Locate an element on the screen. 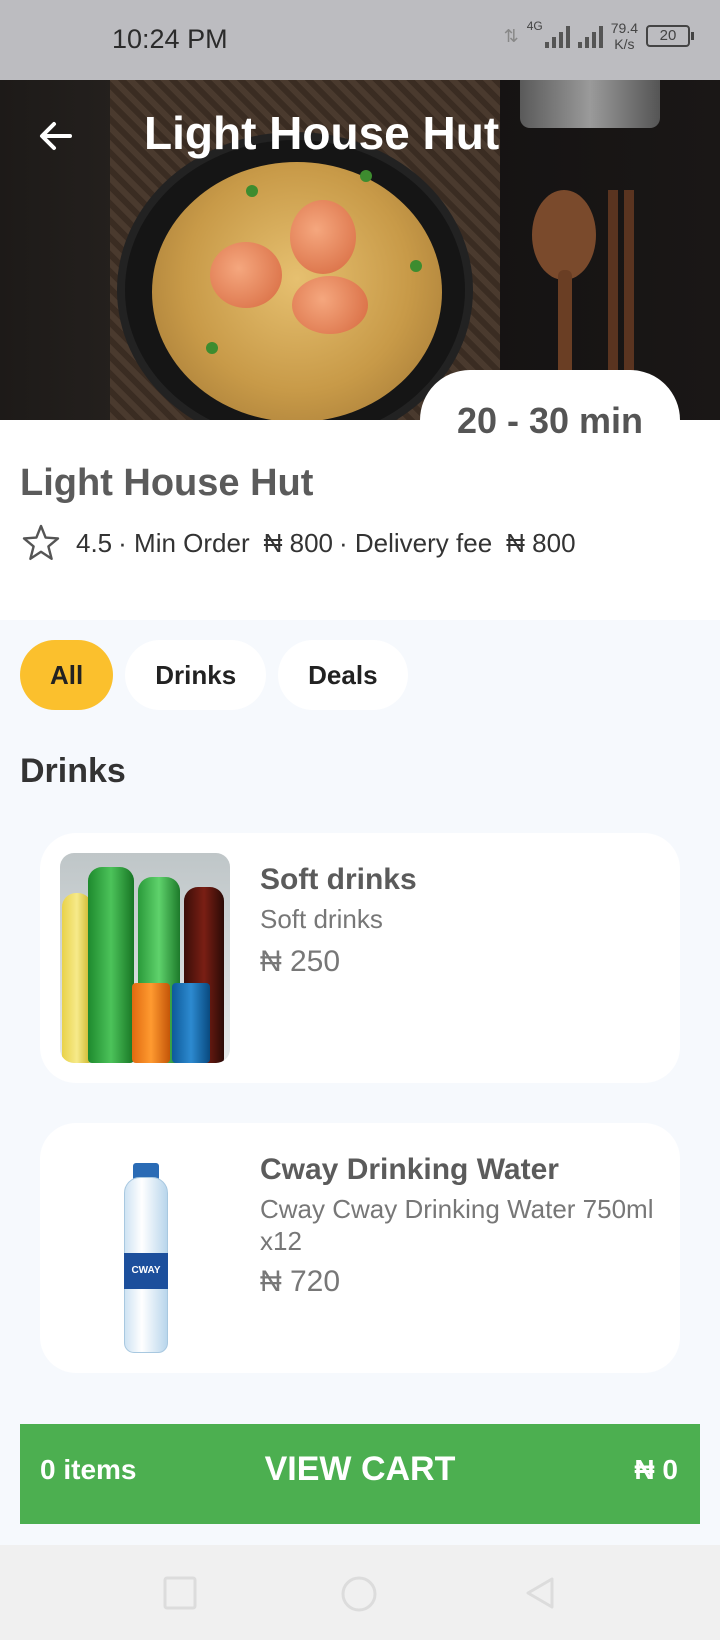  back-button is located at coordinates (56, 136).